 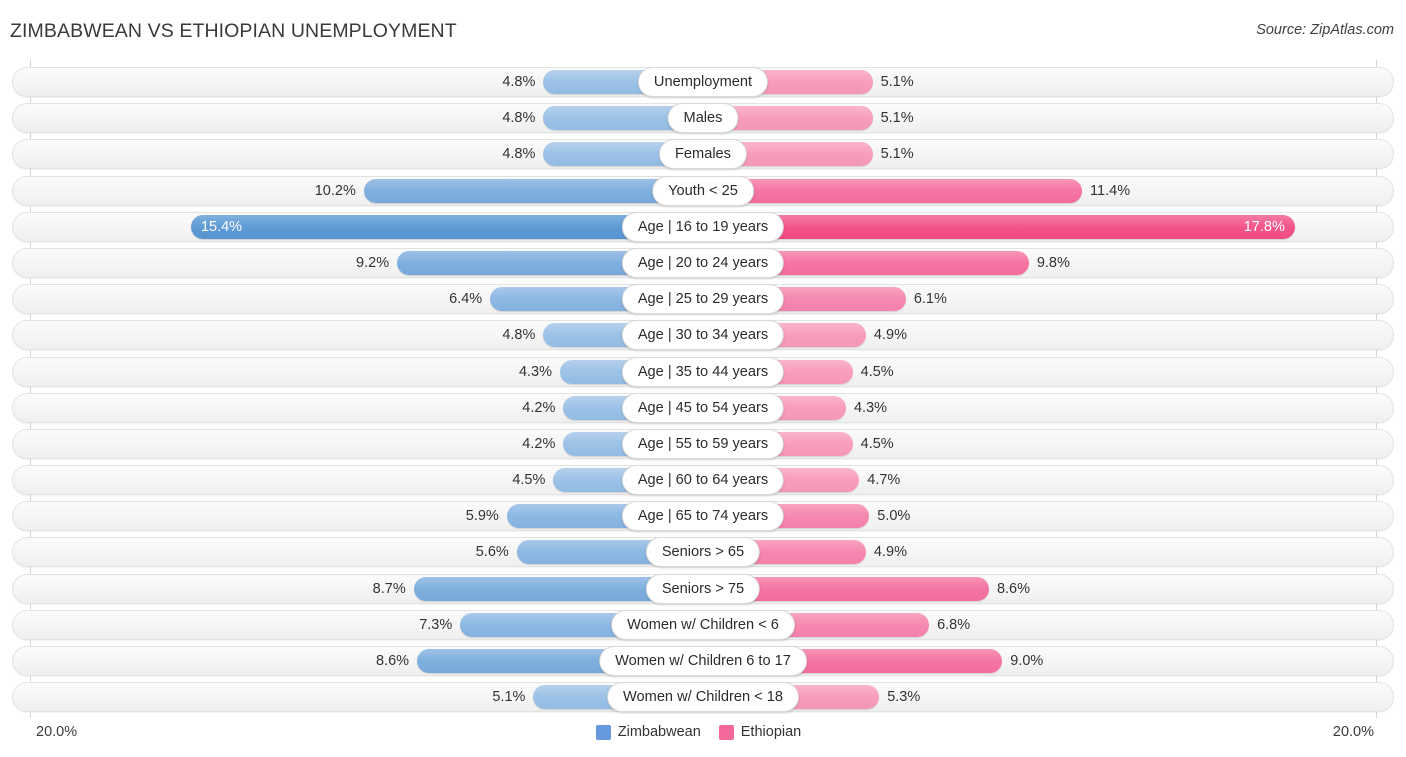 I want to click on category-label: Seniors > 65, so click(x=703, y=552).